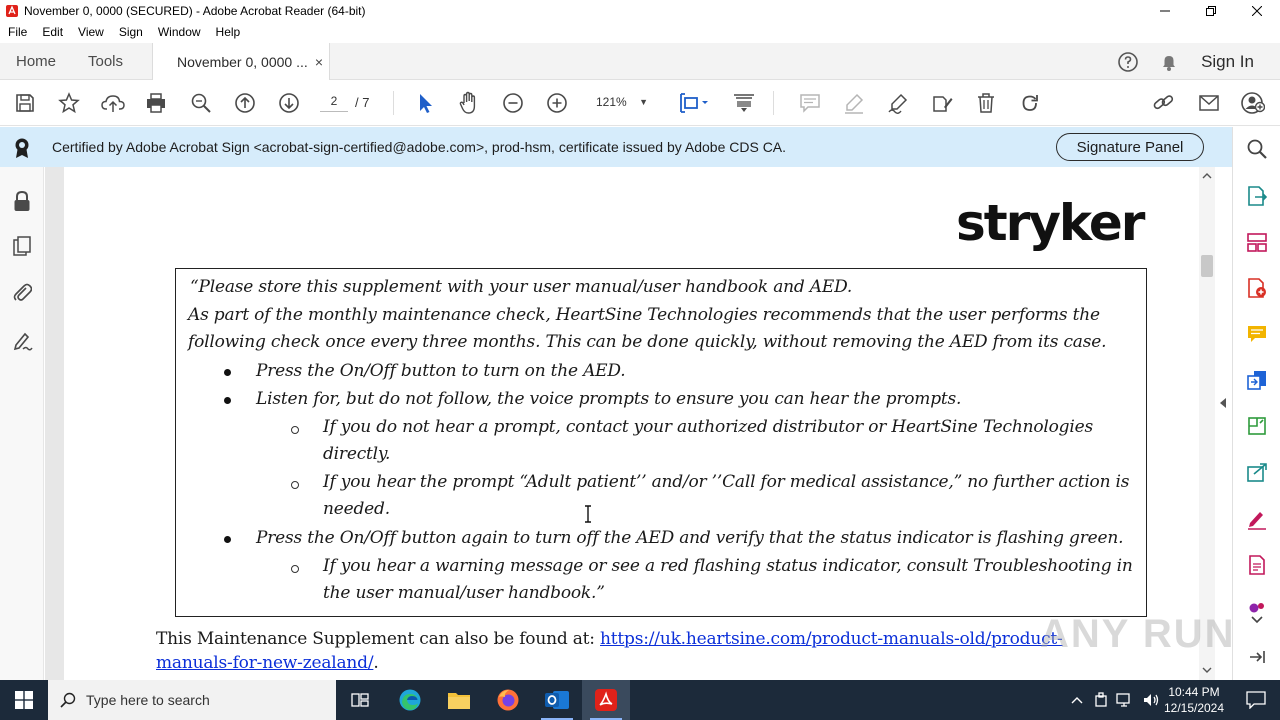 This screenshot has height=720, width=1280. Describe the element at coordinates (1207, 423) in the screenshot. I see `vertical-scrollbar` at that location.